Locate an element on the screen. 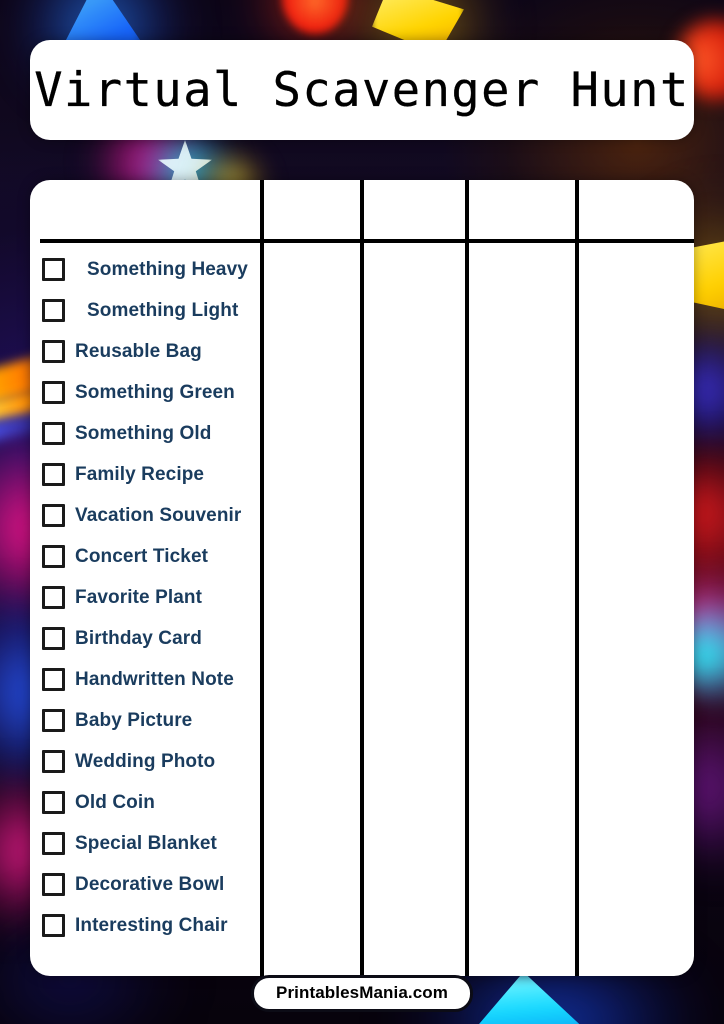 The width and height of the screenshot is (724, 1024). checklist-row: Birthday Card is located at coordinates (160, 638).